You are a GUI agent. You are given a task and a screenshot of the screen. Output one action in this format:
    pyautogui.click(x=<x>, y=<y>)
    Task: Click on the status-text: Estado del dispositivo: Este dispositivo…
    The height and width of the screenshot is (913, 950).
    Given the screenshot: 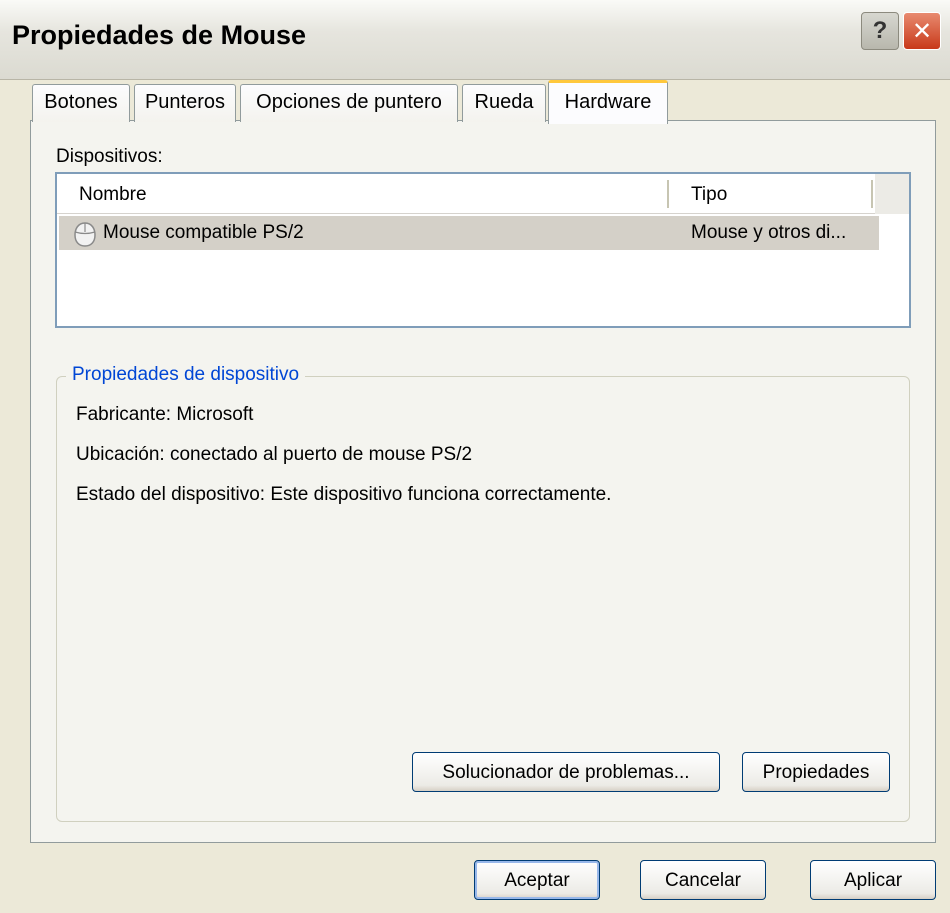 What is the action you would take?
    pyautogui.click(x=344, y=494)
    